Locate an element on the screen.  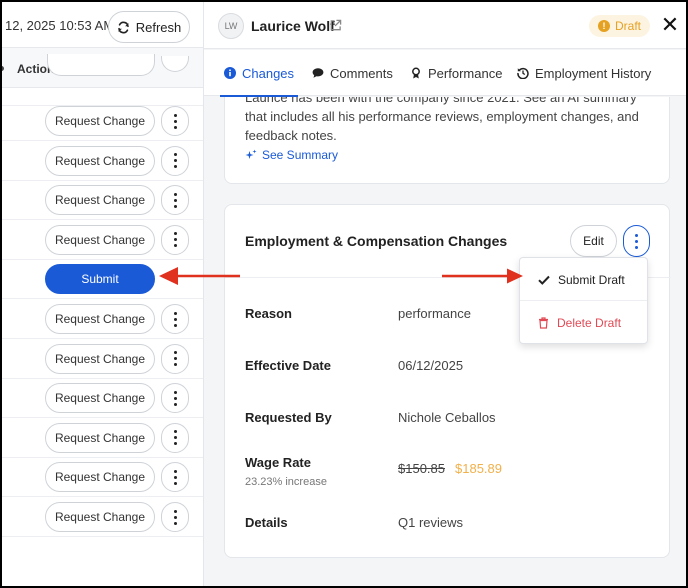
delete-draft-label: Delete Draft is located at coordinates (589, 323).